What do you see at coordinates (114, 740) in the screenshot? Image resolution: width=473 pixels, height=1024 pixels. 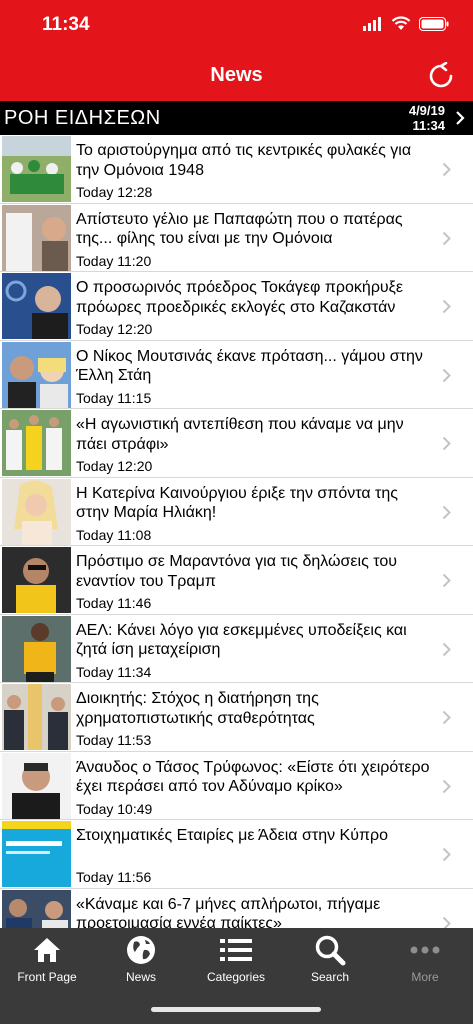 I see `news-time: Today 11:53` at bounding box center [114, 740].